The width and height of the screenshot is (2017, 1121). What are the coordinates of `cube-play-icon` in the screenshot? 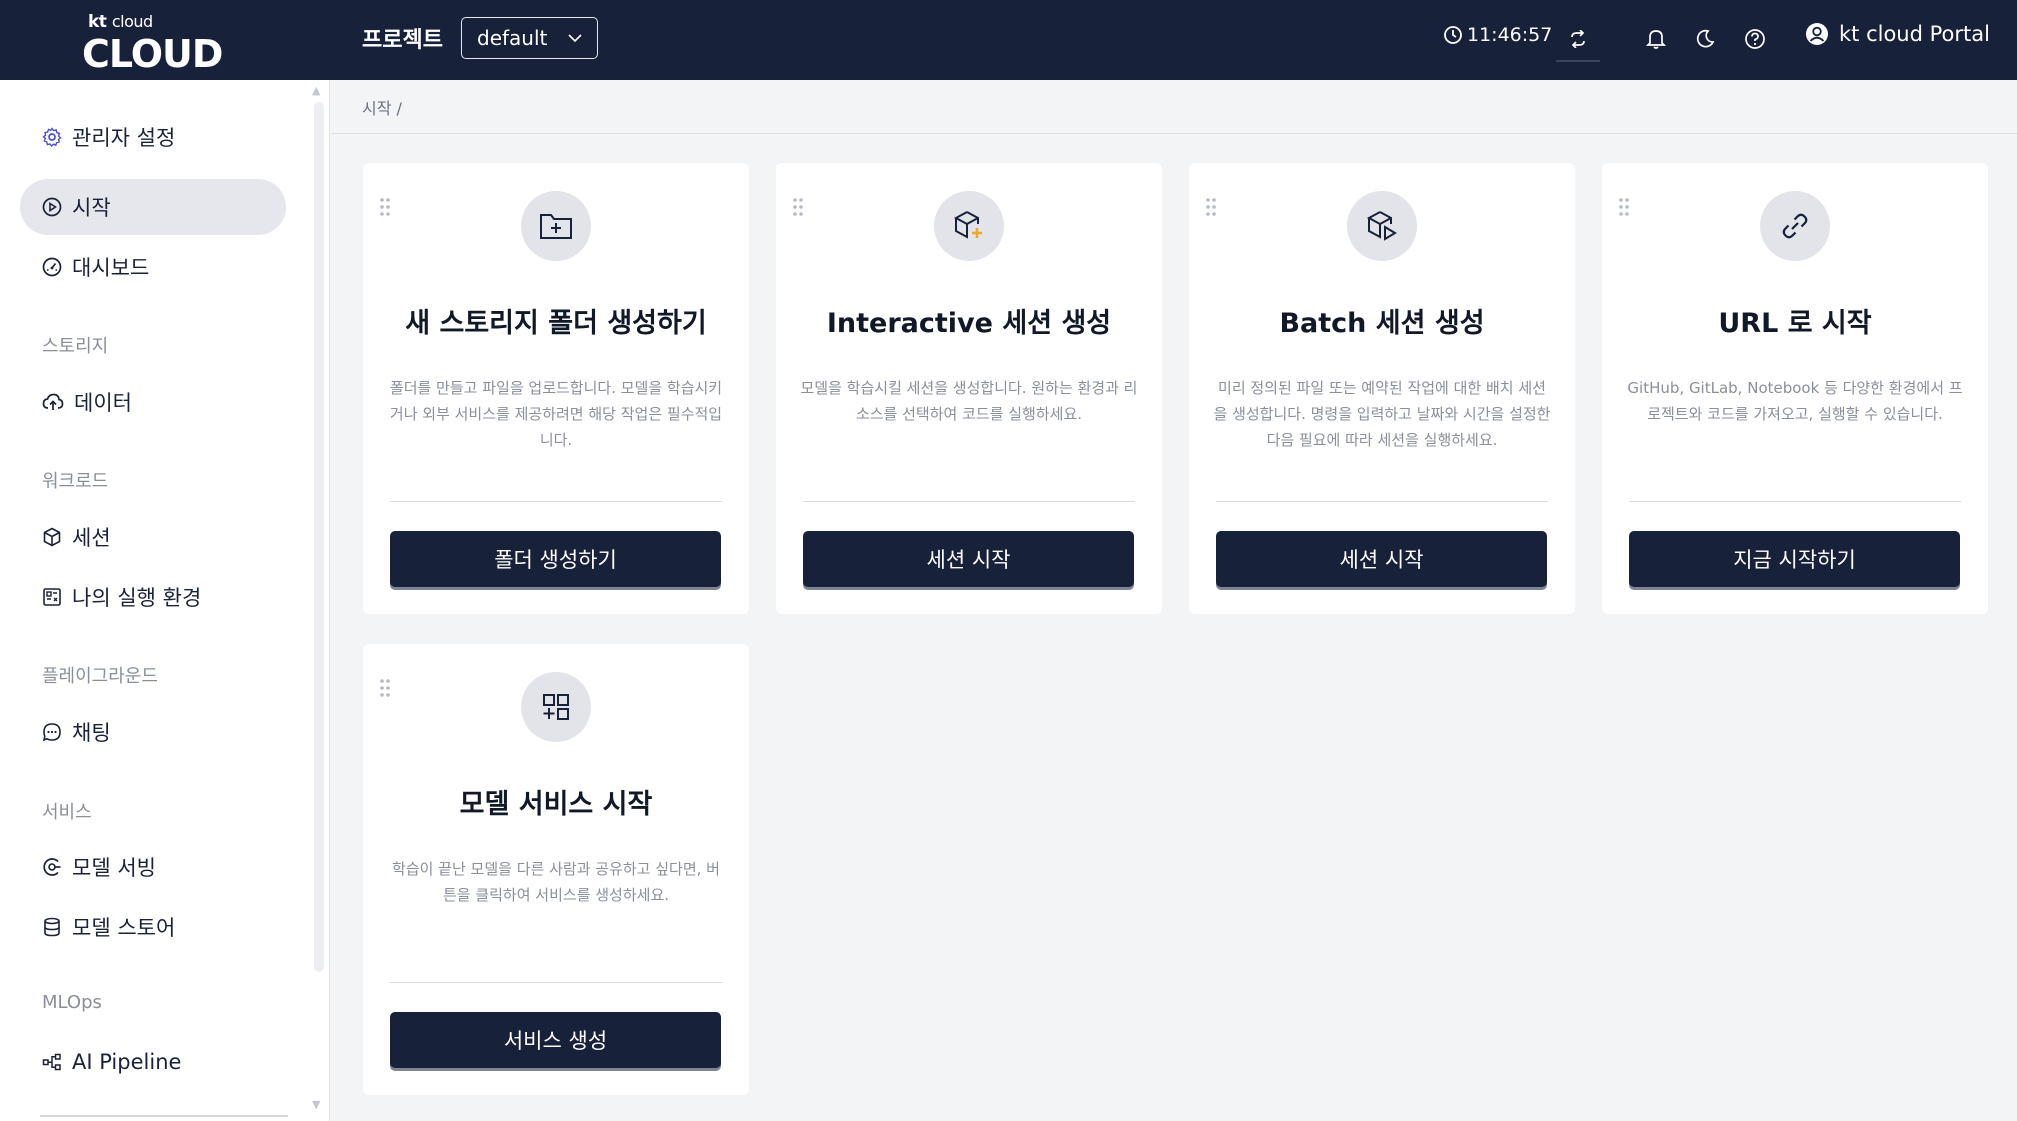 It's located at (1382, 226).